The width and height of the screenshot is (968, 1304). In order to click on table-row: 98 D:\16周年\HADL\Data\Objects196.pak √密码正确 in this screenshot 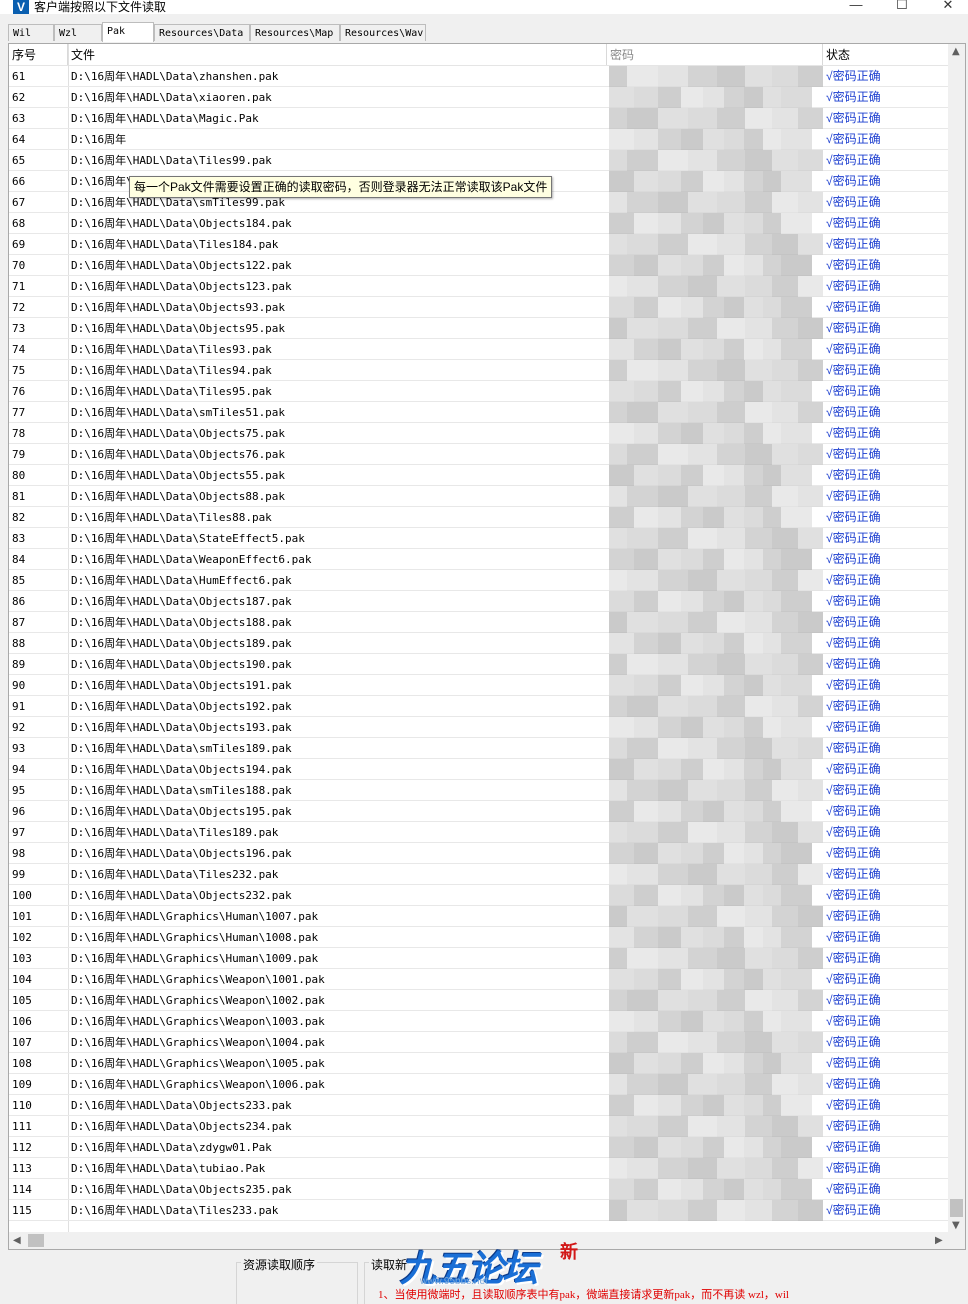, I will do `click(479, 853)`.